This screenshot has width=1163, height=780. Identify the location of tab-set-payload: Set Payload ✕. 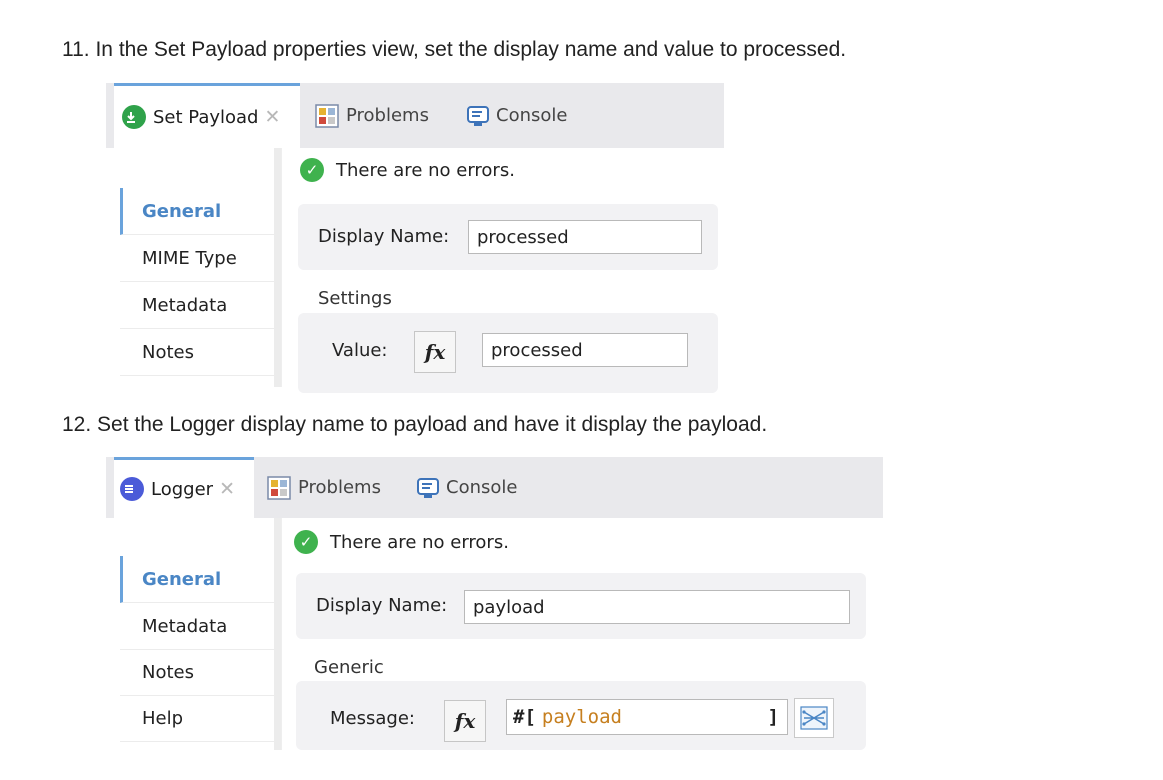
(207, 115).